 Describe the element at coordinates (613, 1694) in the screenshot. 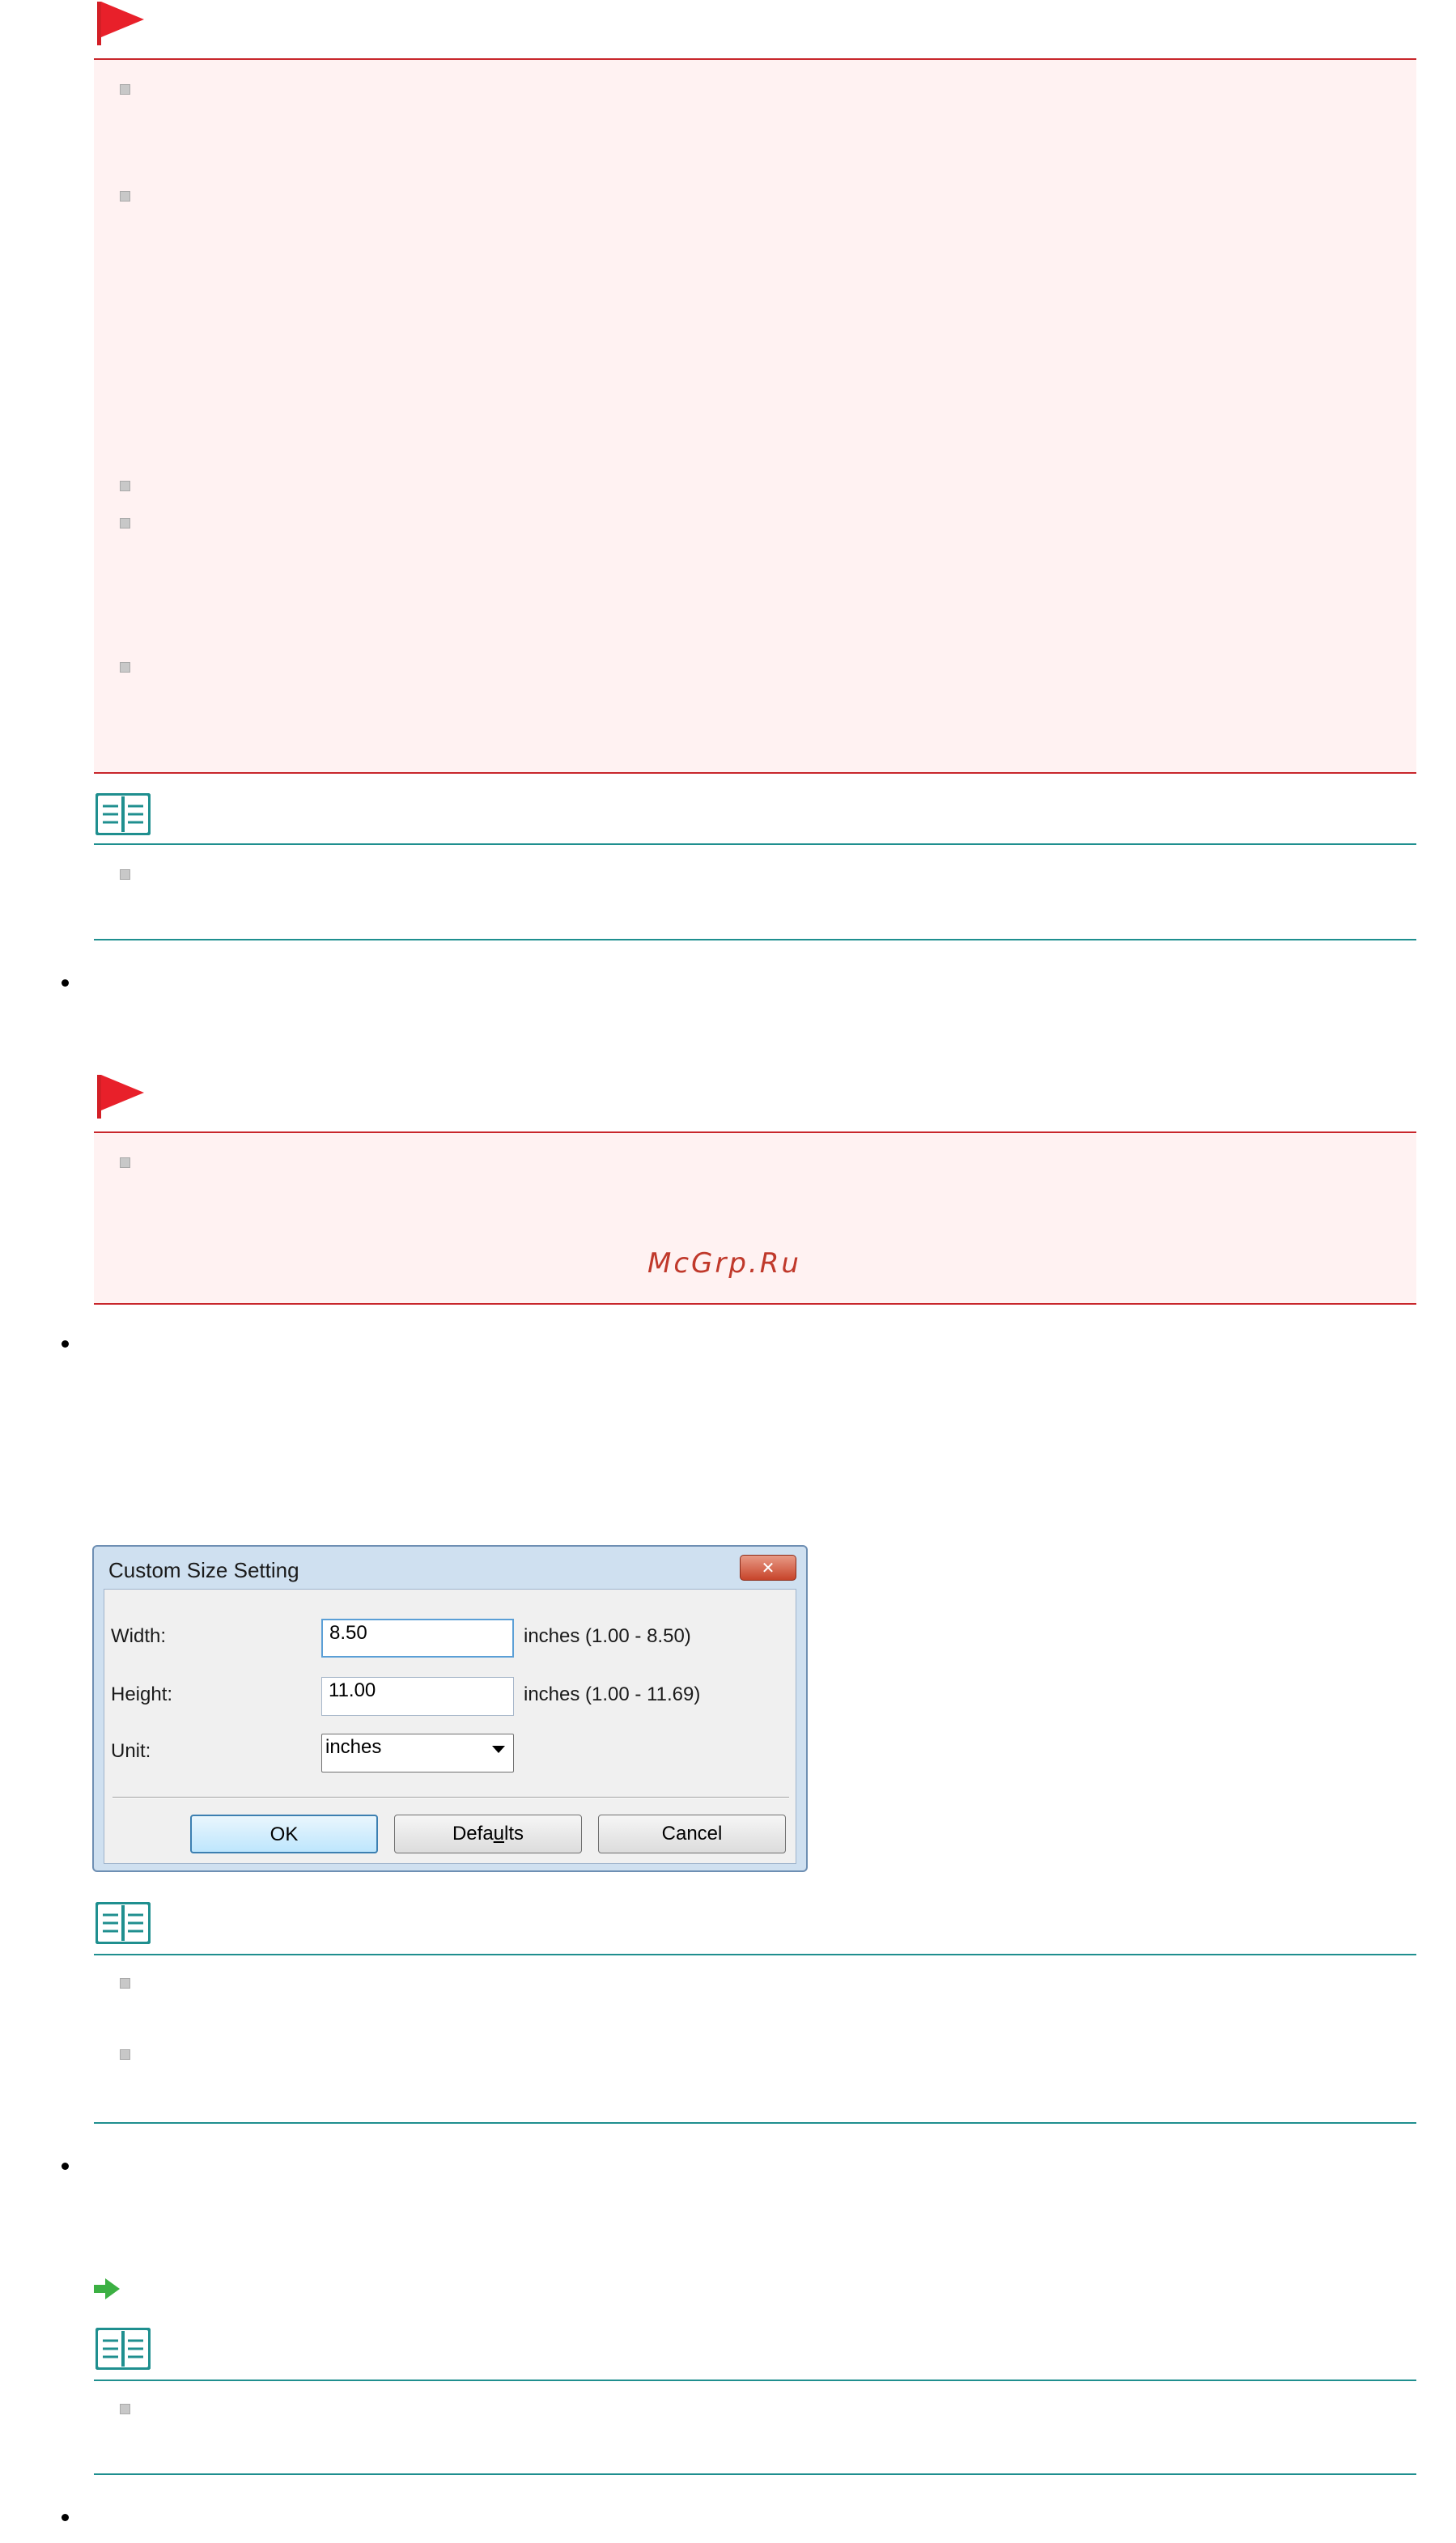

I see `height-range-label: inches (1.00 - 11.69)` at that location.